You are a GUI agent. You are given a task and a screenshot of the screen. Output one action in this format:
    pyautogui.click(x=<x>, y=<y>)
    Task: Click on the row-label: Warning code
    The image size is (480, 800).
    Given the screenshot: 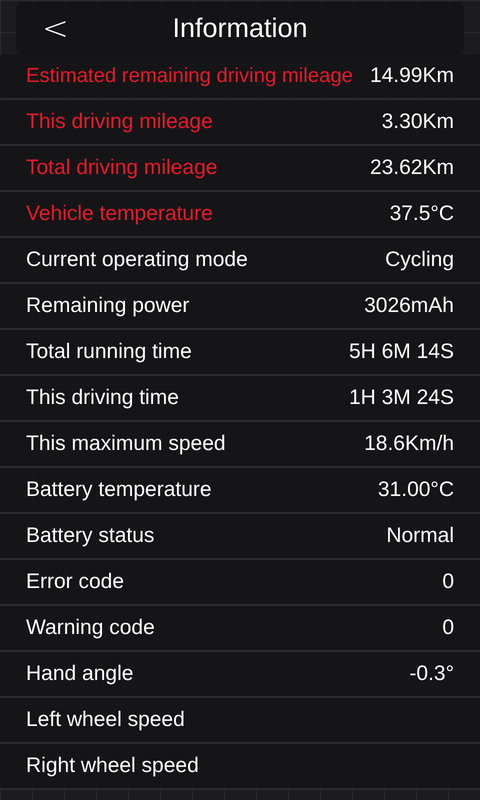 What is the action you would take?
    pyautogui.click(x=90, y=628)
    